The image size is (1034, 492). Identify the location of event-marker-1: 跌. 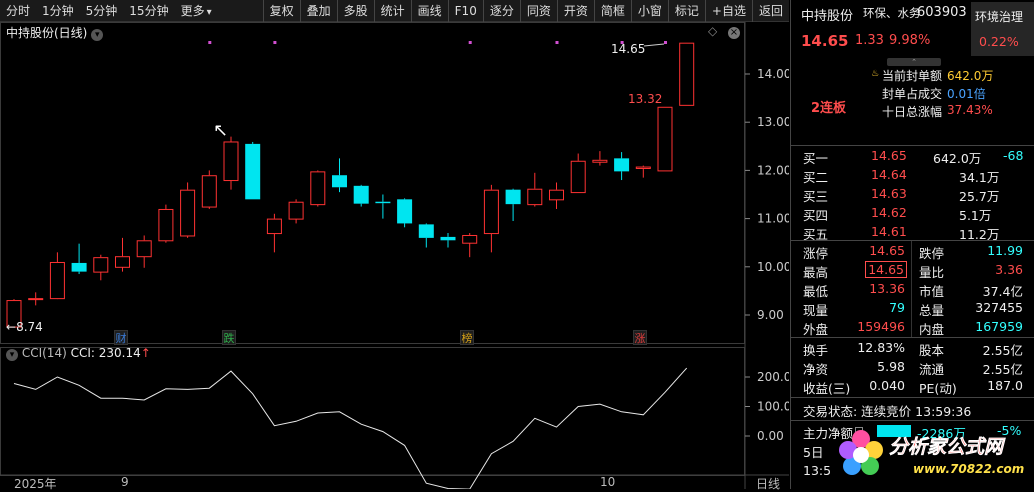
(229, 337).